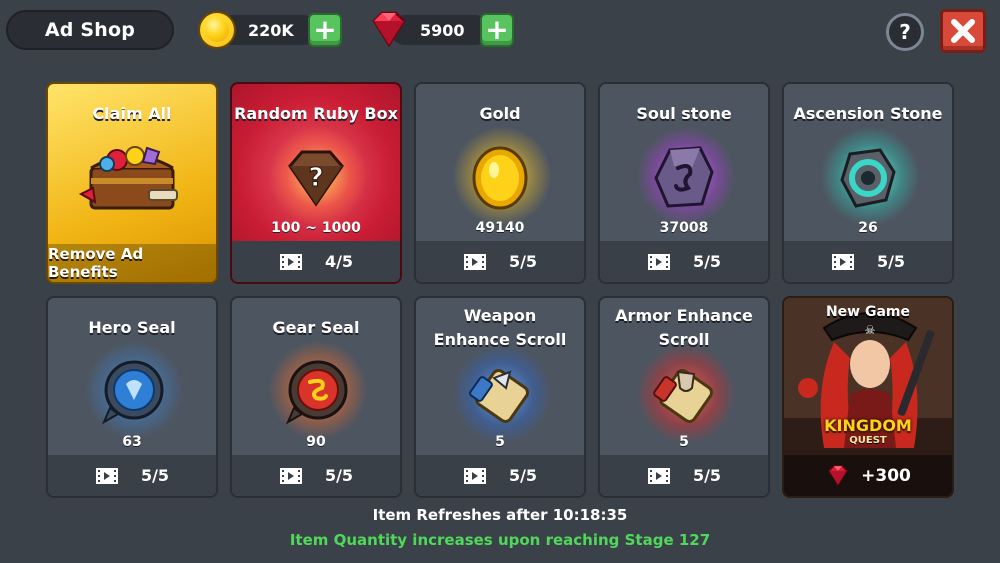  I want to click on ruby-currency: 5900 +, so click(443, 29).